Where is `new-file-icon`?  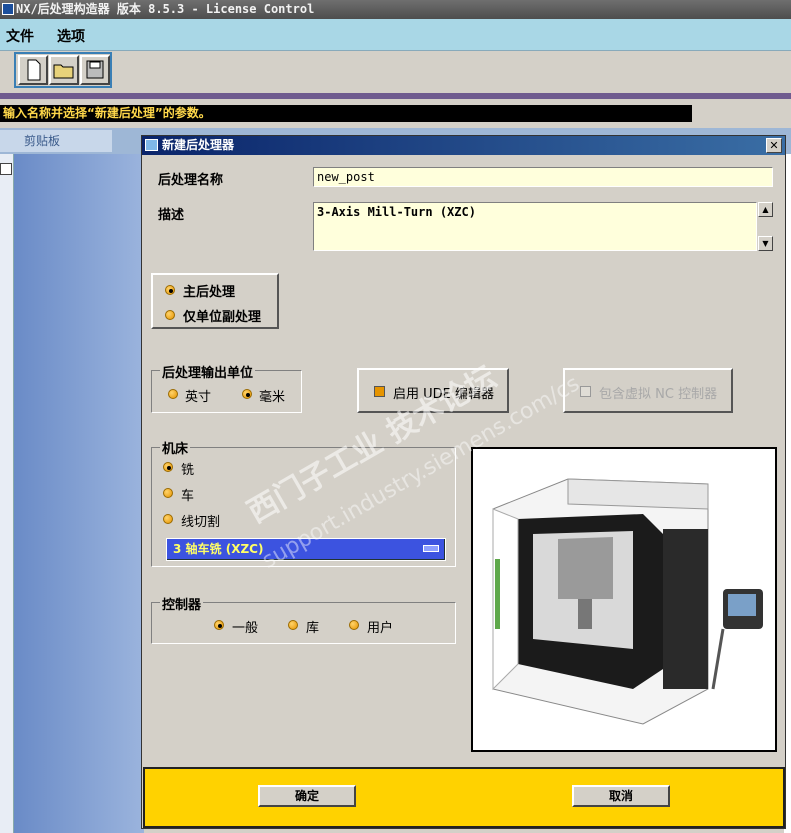
new-file-icon is located at coordinates (34, 70).